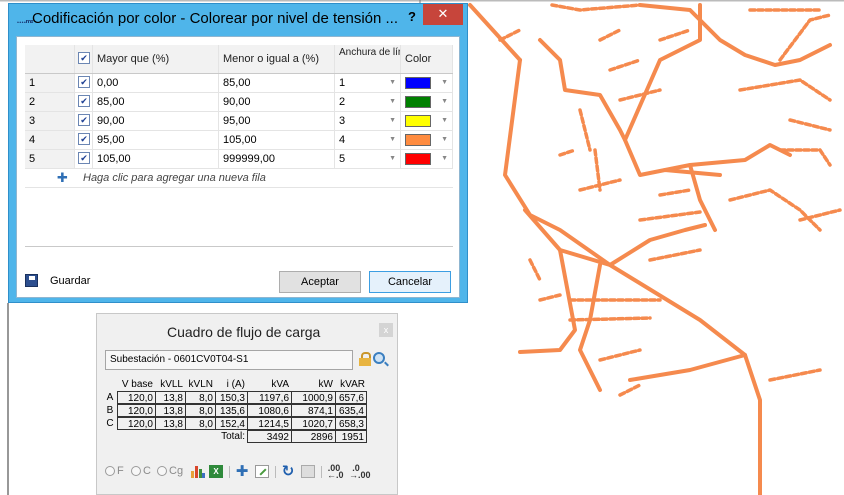 The height and width of the screenshot is (495, 844). I want to click on radio-cg, so click(162, 471).